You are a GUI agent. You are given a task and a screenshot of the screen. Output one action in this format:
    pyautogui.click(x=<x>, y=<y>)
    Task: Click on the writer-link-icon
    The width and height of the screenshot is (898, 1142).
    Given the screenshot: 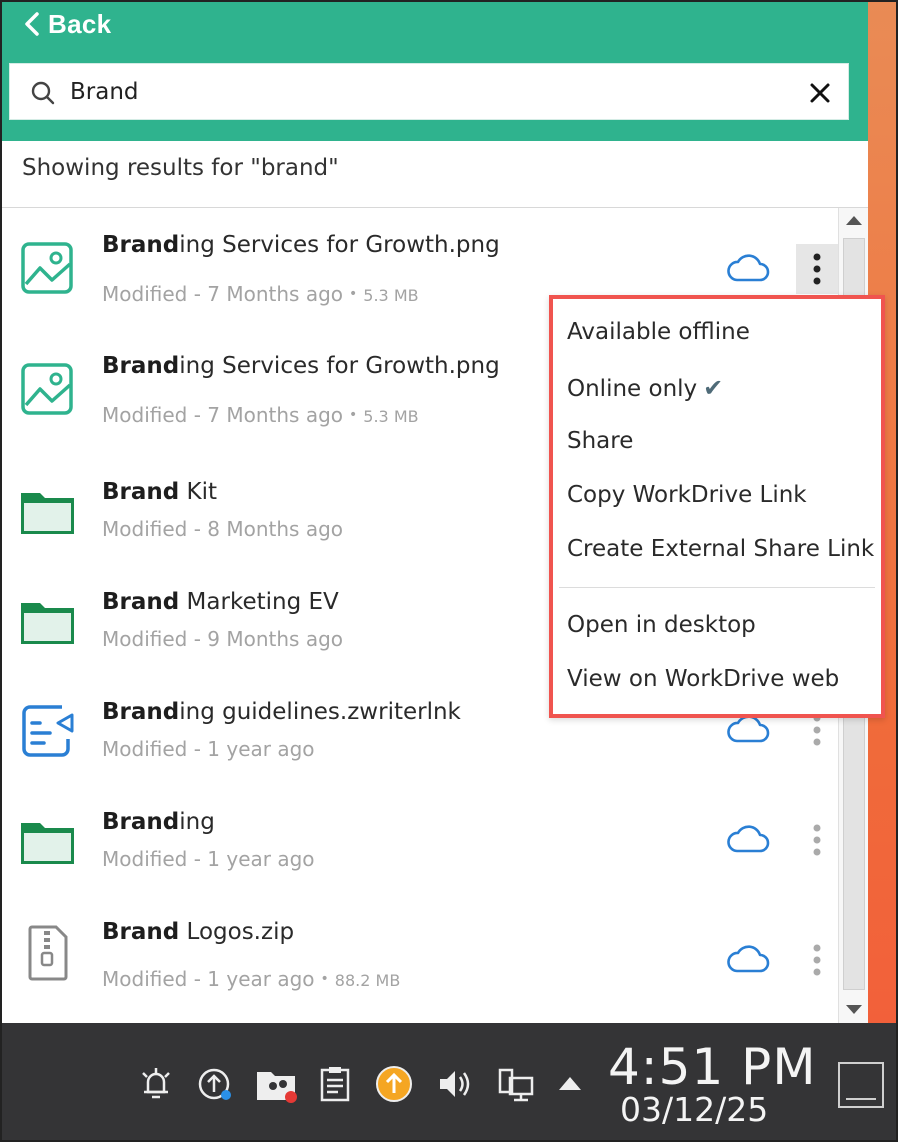 What is the action you would take?
    pyautogui.click(x=48, y=731)
    